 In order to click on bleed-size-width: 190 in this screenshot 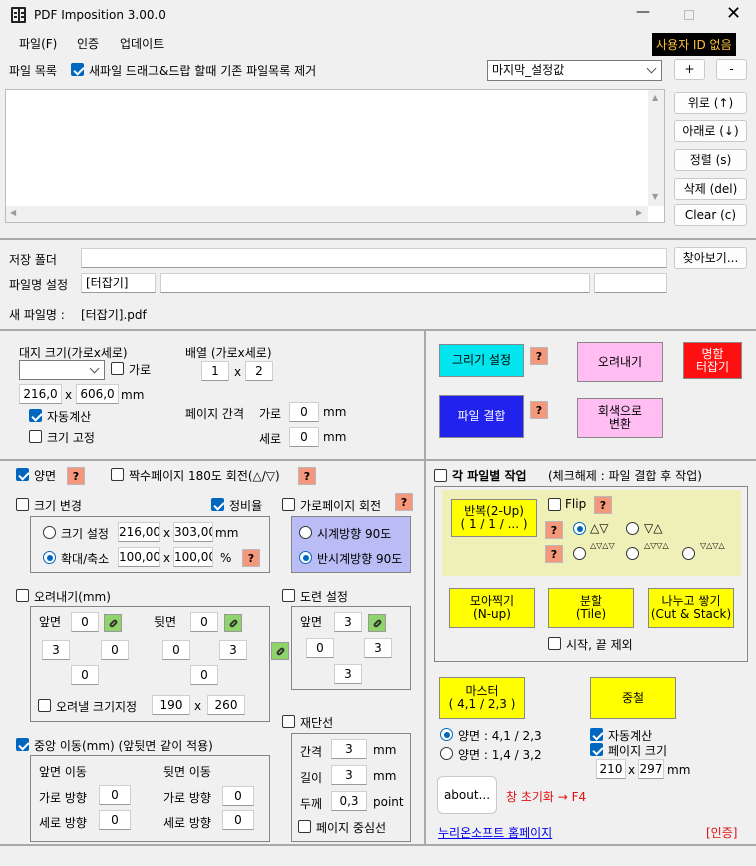, I will do `click(171, 705)`.